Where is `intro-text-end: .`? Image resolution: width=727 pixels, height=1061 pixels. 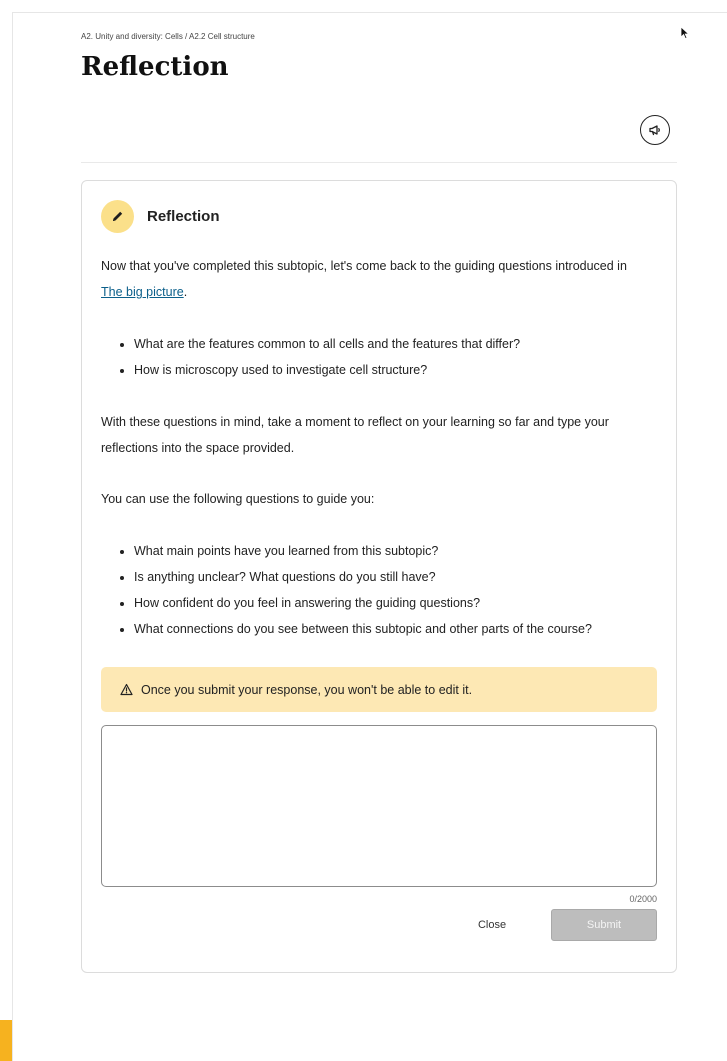
intro-text-end: . is located at coordinates (185, 292).